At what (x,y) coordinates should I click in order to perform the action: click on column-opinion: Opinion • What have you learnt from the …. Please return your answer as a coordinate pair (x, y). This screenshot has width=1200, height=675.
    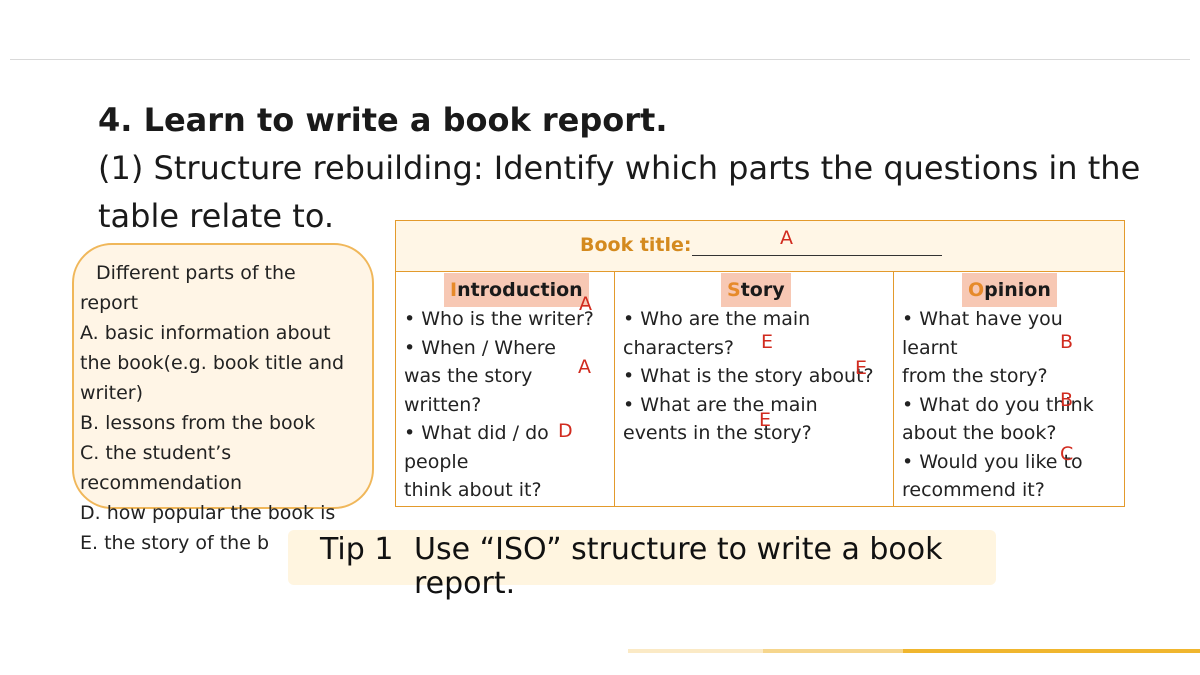
    Looking at the image, I should click on (1009, 389).